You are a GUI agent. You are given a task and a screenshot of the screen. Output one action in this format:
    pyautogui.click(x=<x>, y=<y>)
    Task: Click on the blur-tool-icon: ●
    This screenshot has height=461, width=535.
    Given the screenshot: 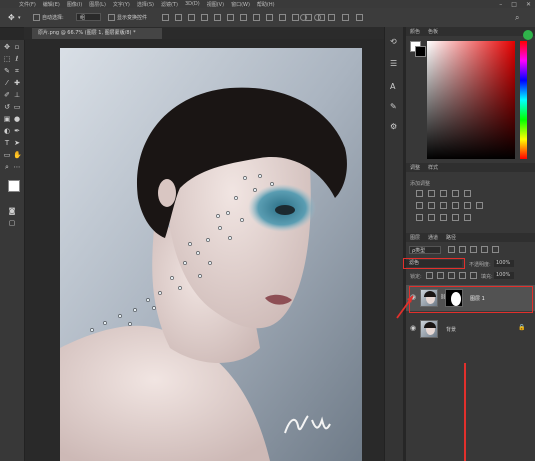 What is the action you would take?
    pyautogui.click(x=17, y=119)
    